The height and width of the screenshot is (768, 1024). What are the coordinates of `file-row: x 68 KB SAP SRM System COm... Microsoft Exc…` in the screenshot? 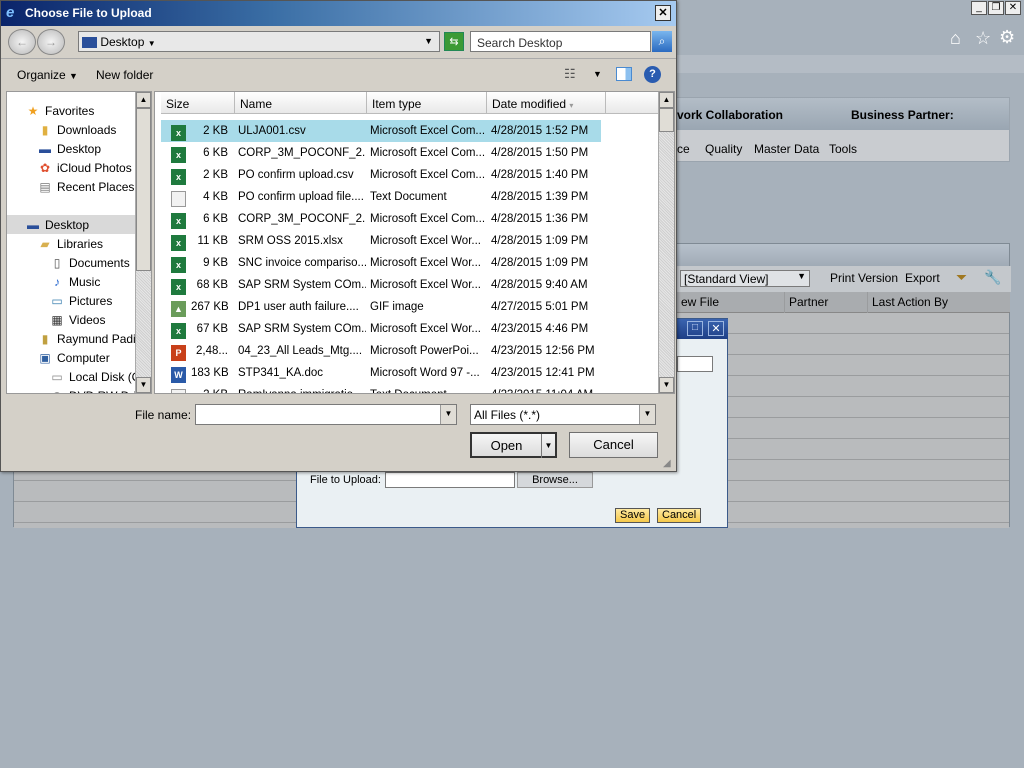 It's located at (381, 285).